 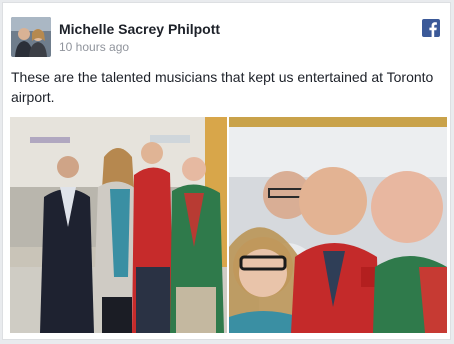 I want to click on author-avatar, so click(x=31, y=37).